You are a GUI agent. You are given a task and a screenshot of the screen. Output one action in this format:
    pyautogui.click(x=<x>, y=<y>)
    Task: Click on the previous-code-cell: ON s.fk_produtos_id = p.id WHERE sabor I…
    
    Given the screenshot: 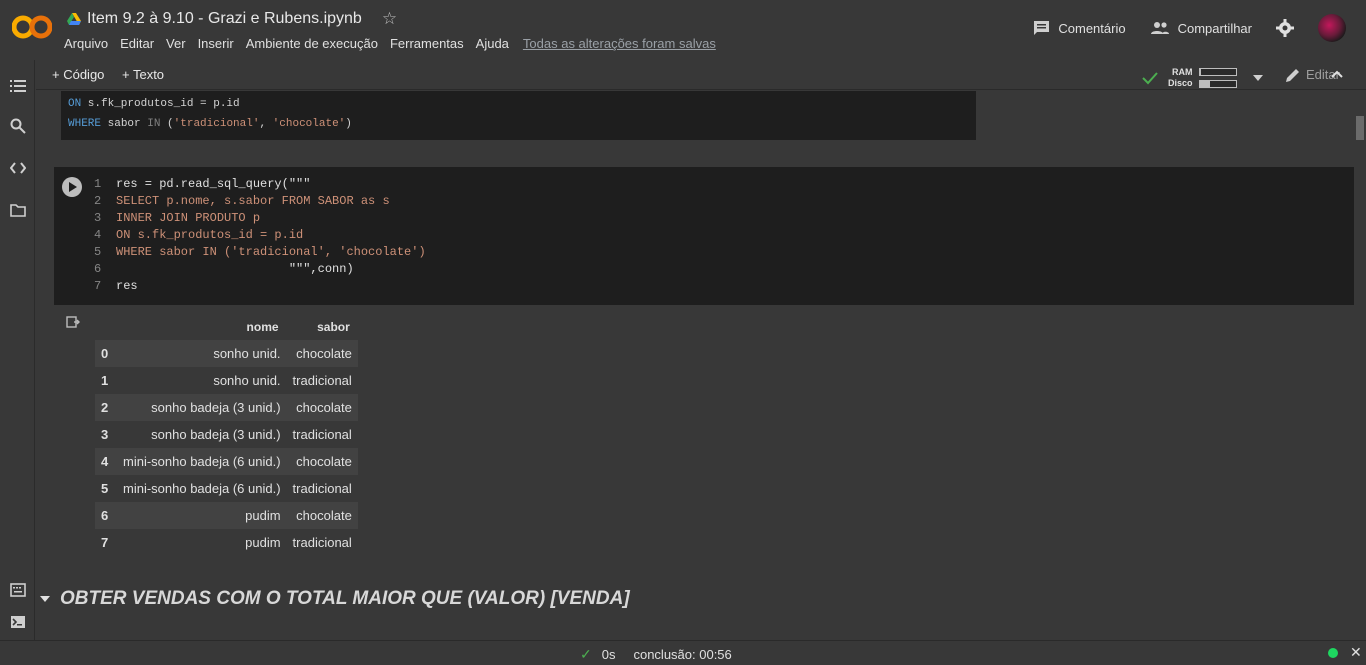 What is the action you would take?
    pyautogui.click(x=518, y=115)
    